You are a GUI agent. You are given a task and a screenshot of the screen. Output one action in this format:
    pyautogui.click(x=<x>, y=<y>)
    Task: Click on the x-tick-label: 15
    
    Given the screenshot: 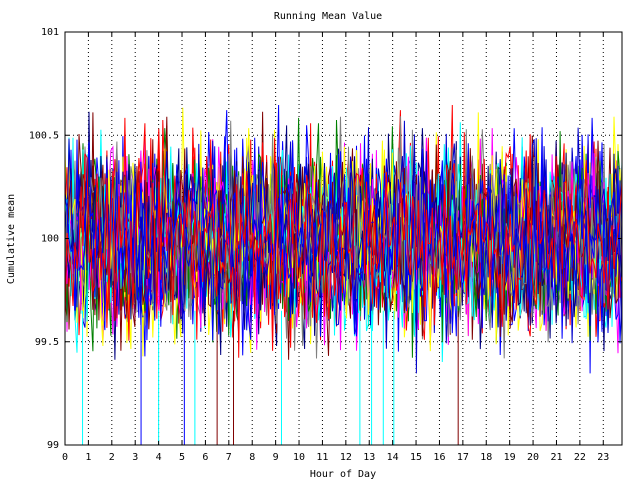 What is the action you would take?
    pyautogui.click(x=416, y=457)
    